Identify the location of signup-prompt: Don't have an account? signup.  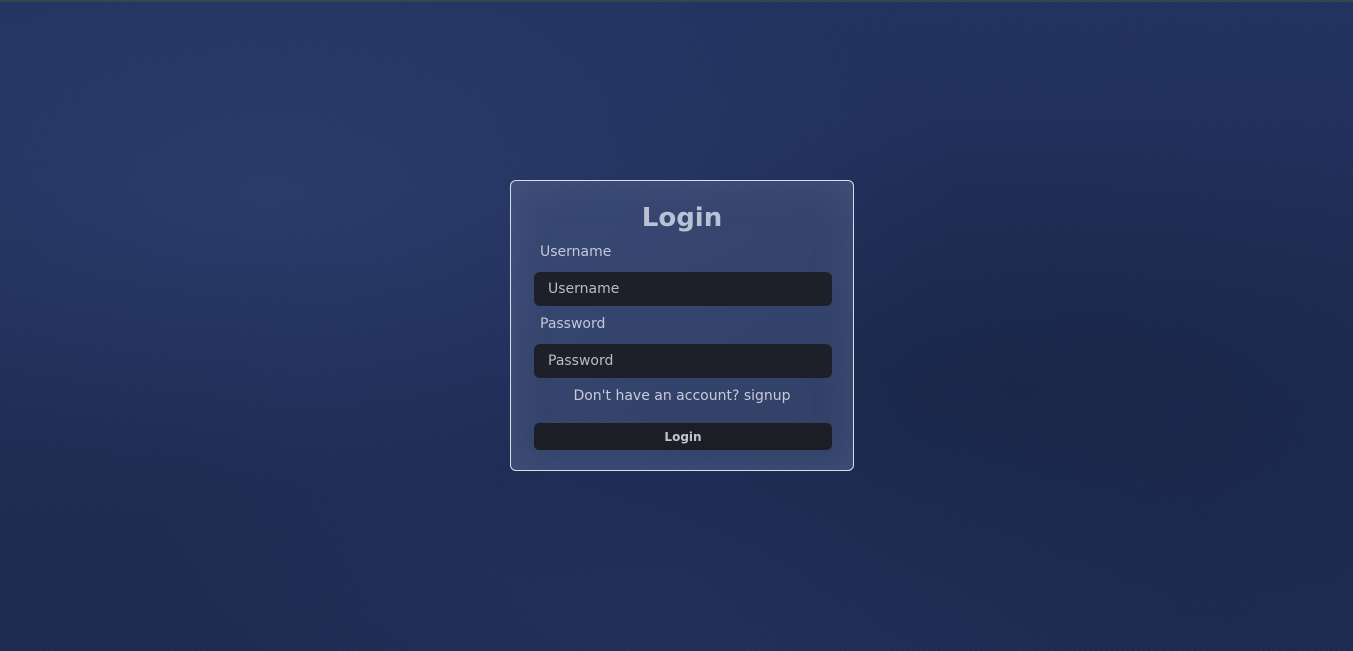
(682, 396).